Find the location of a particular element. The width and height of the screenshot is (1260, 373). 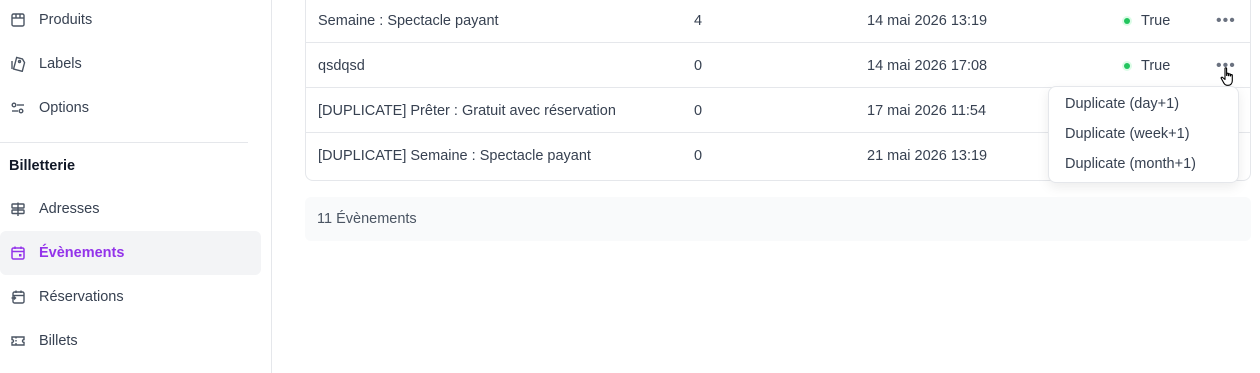

event-date: 14 mai 2026 17:08 is located at coordinates (927, 65).